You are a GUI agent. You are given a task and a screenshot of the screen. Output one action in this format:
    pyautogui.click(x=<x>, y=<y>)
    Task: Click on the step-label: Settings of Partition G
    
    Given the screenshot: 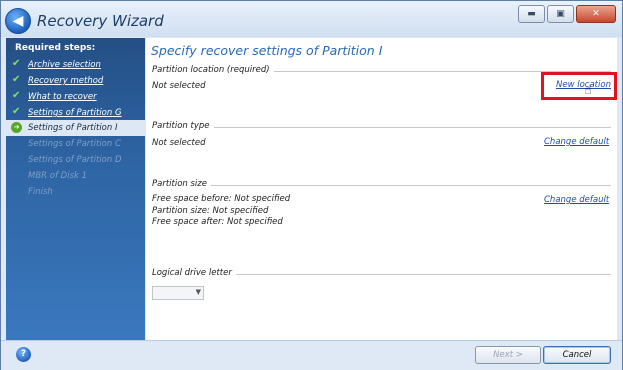 What is the action you would take?
    pyautogui.click(x=75, y=113)
    